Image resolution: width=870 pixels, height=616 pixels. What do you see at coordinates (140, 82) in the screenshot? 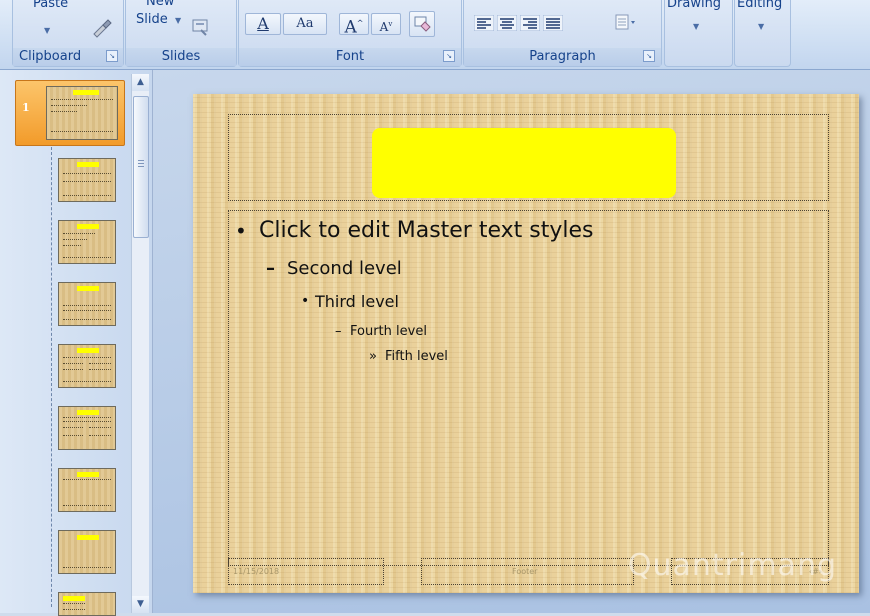
I see `scroll-up-icon: ▲` at bounding box center [140, 82].